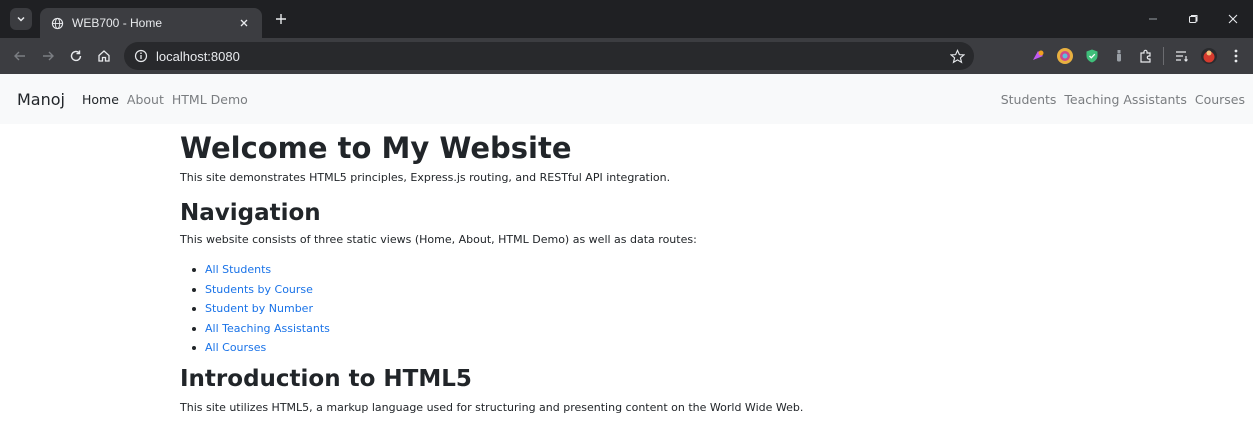 The image size is (1253, 447). I want to click on browser-toolbar: localhost:8080, so click(626, 56).